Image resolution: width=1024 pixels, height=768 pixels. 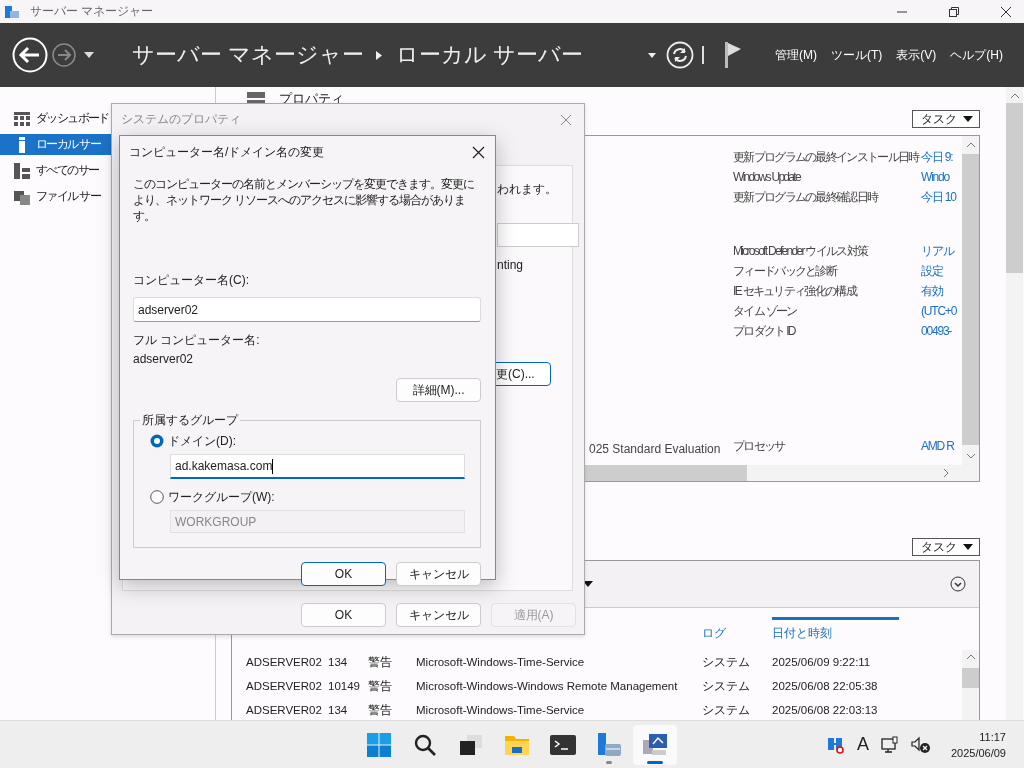 I want to click on property-label: プロセッサ, so click(x=760, y=446).